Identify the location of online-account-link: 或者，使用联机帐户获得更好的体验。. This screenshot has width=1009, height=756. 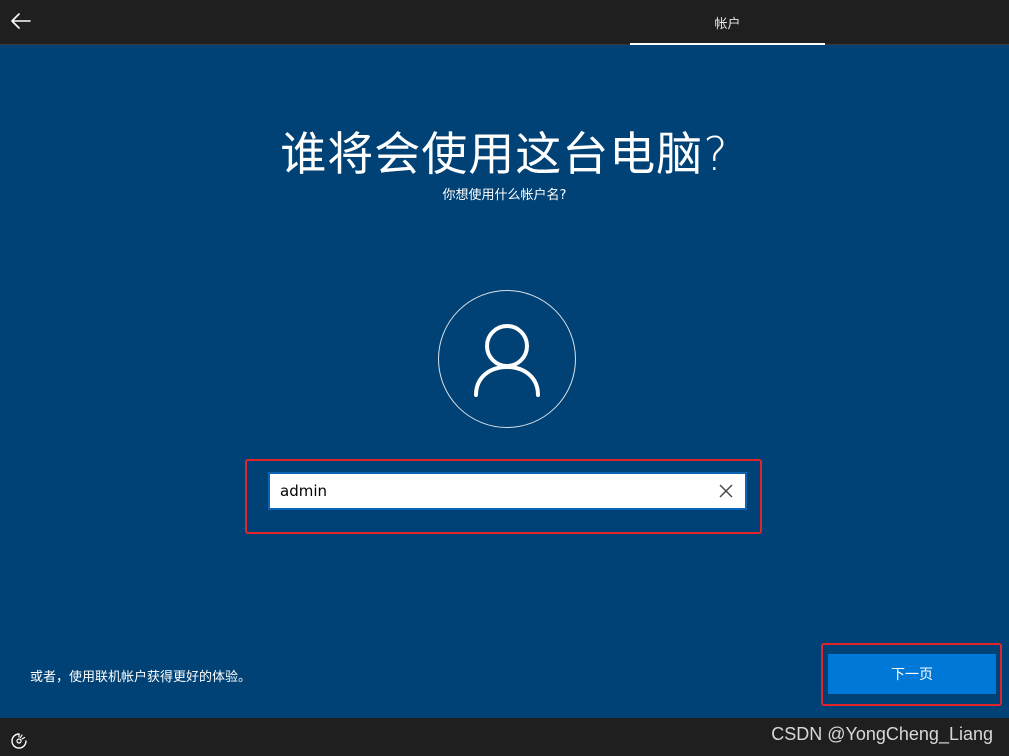
(140, 675).